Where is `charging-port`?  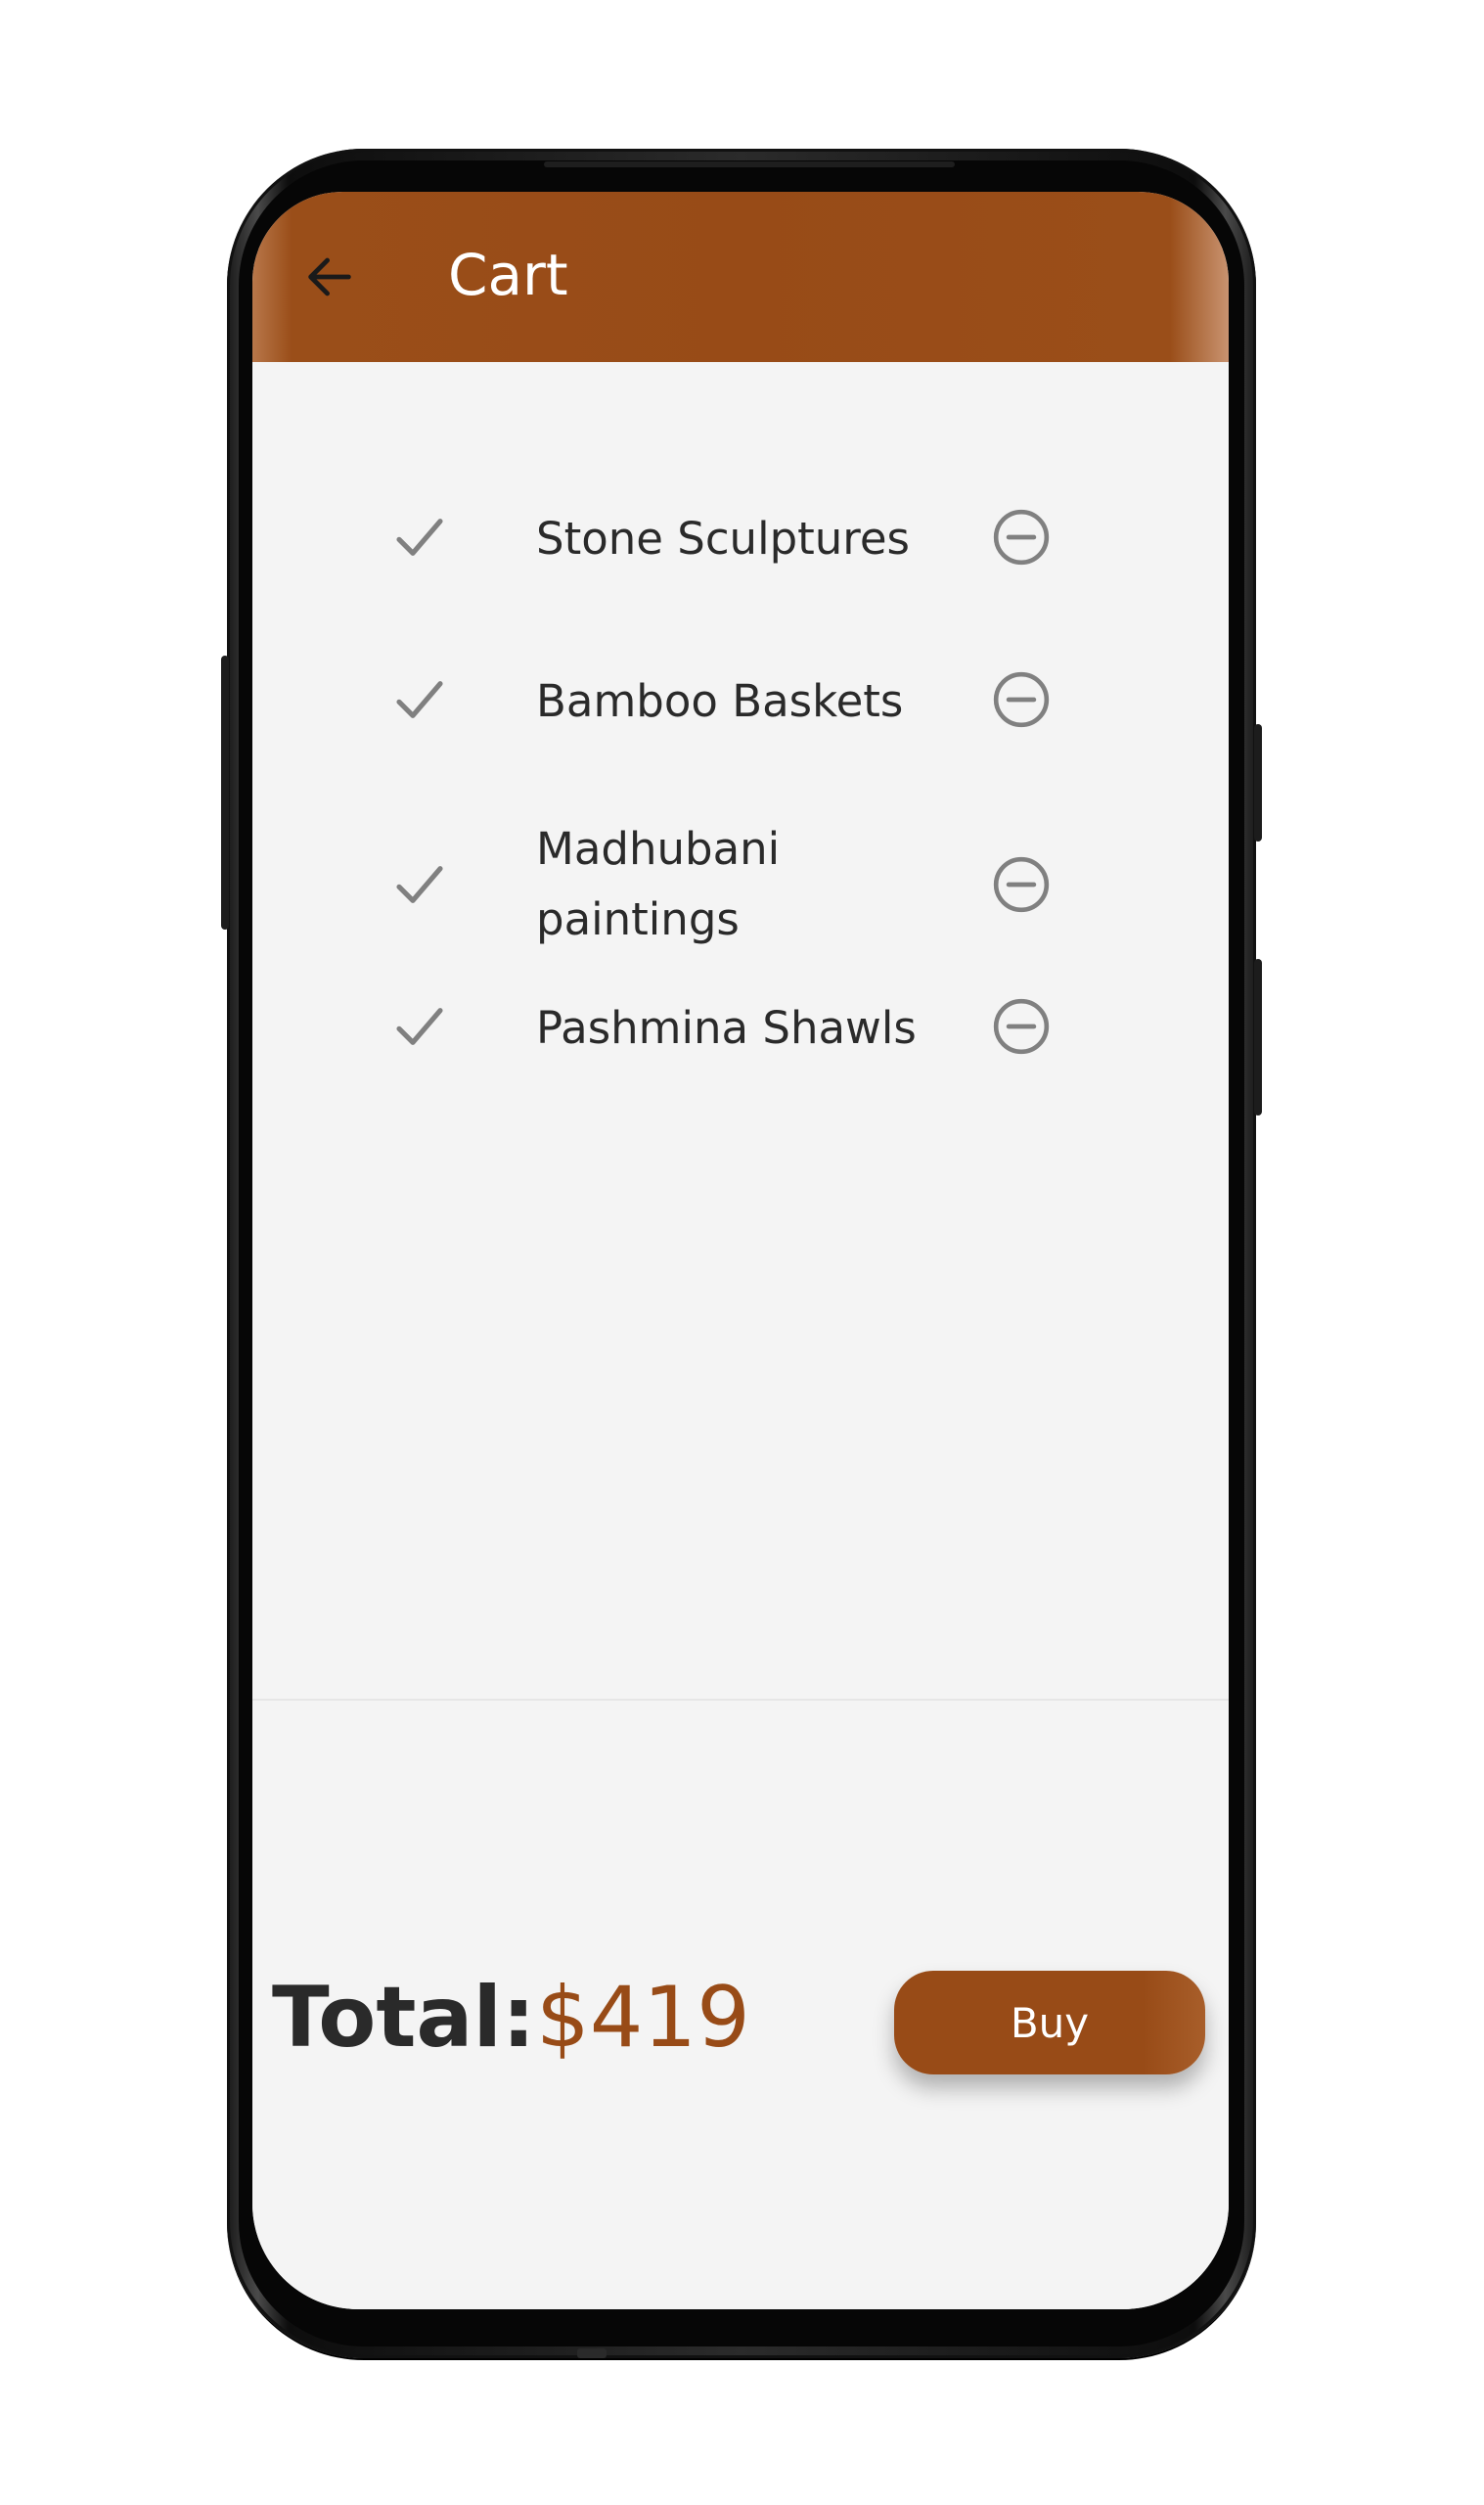 charging-port is located at coordinates (592, 2353).